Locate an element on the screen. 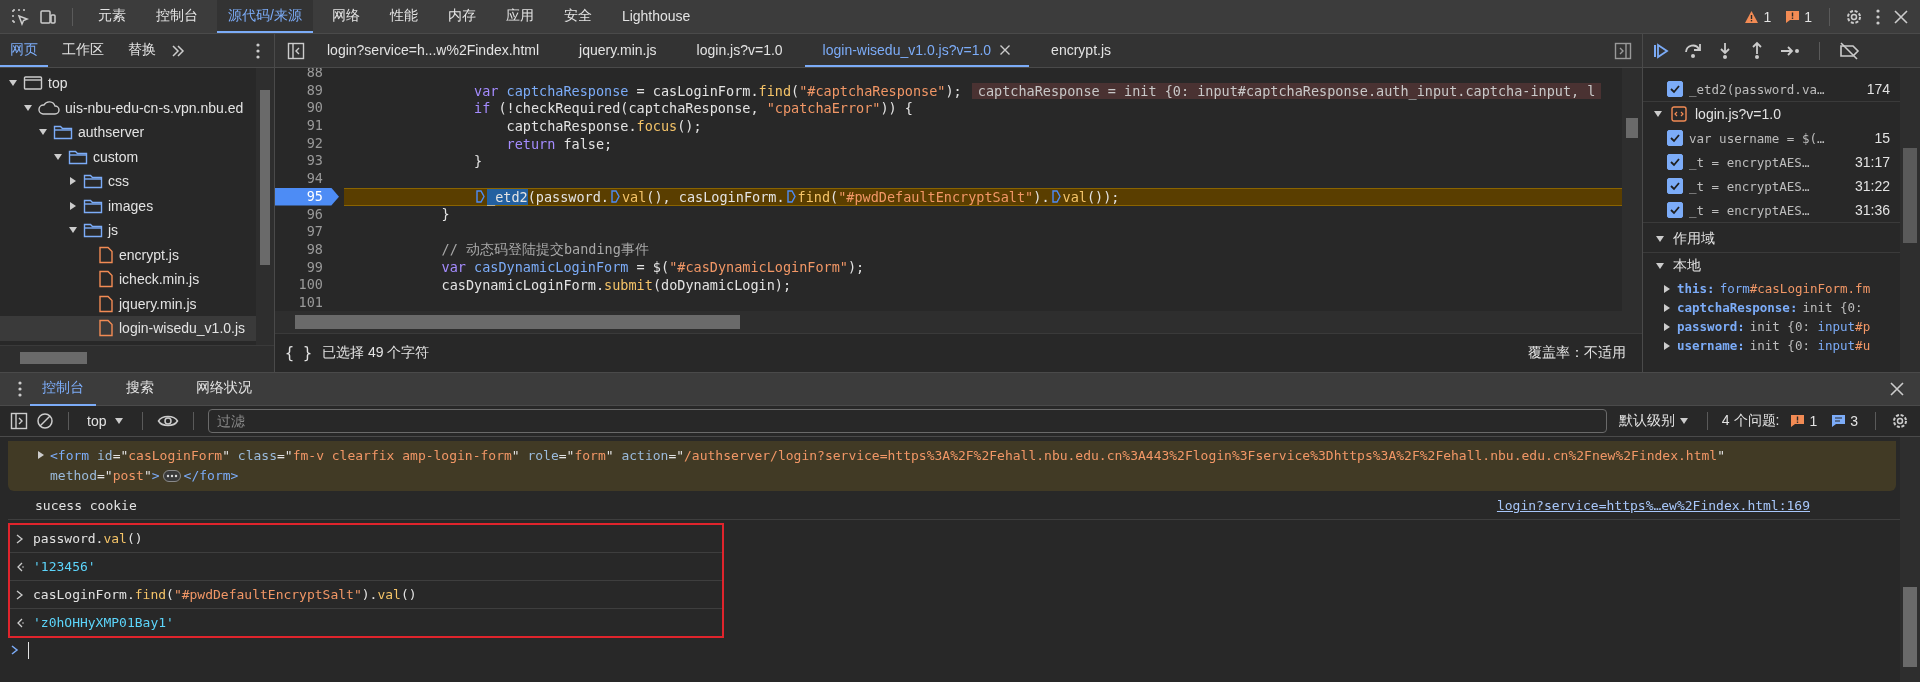  file-tree-item: encrypt.js is located at coordinates (128, 254).